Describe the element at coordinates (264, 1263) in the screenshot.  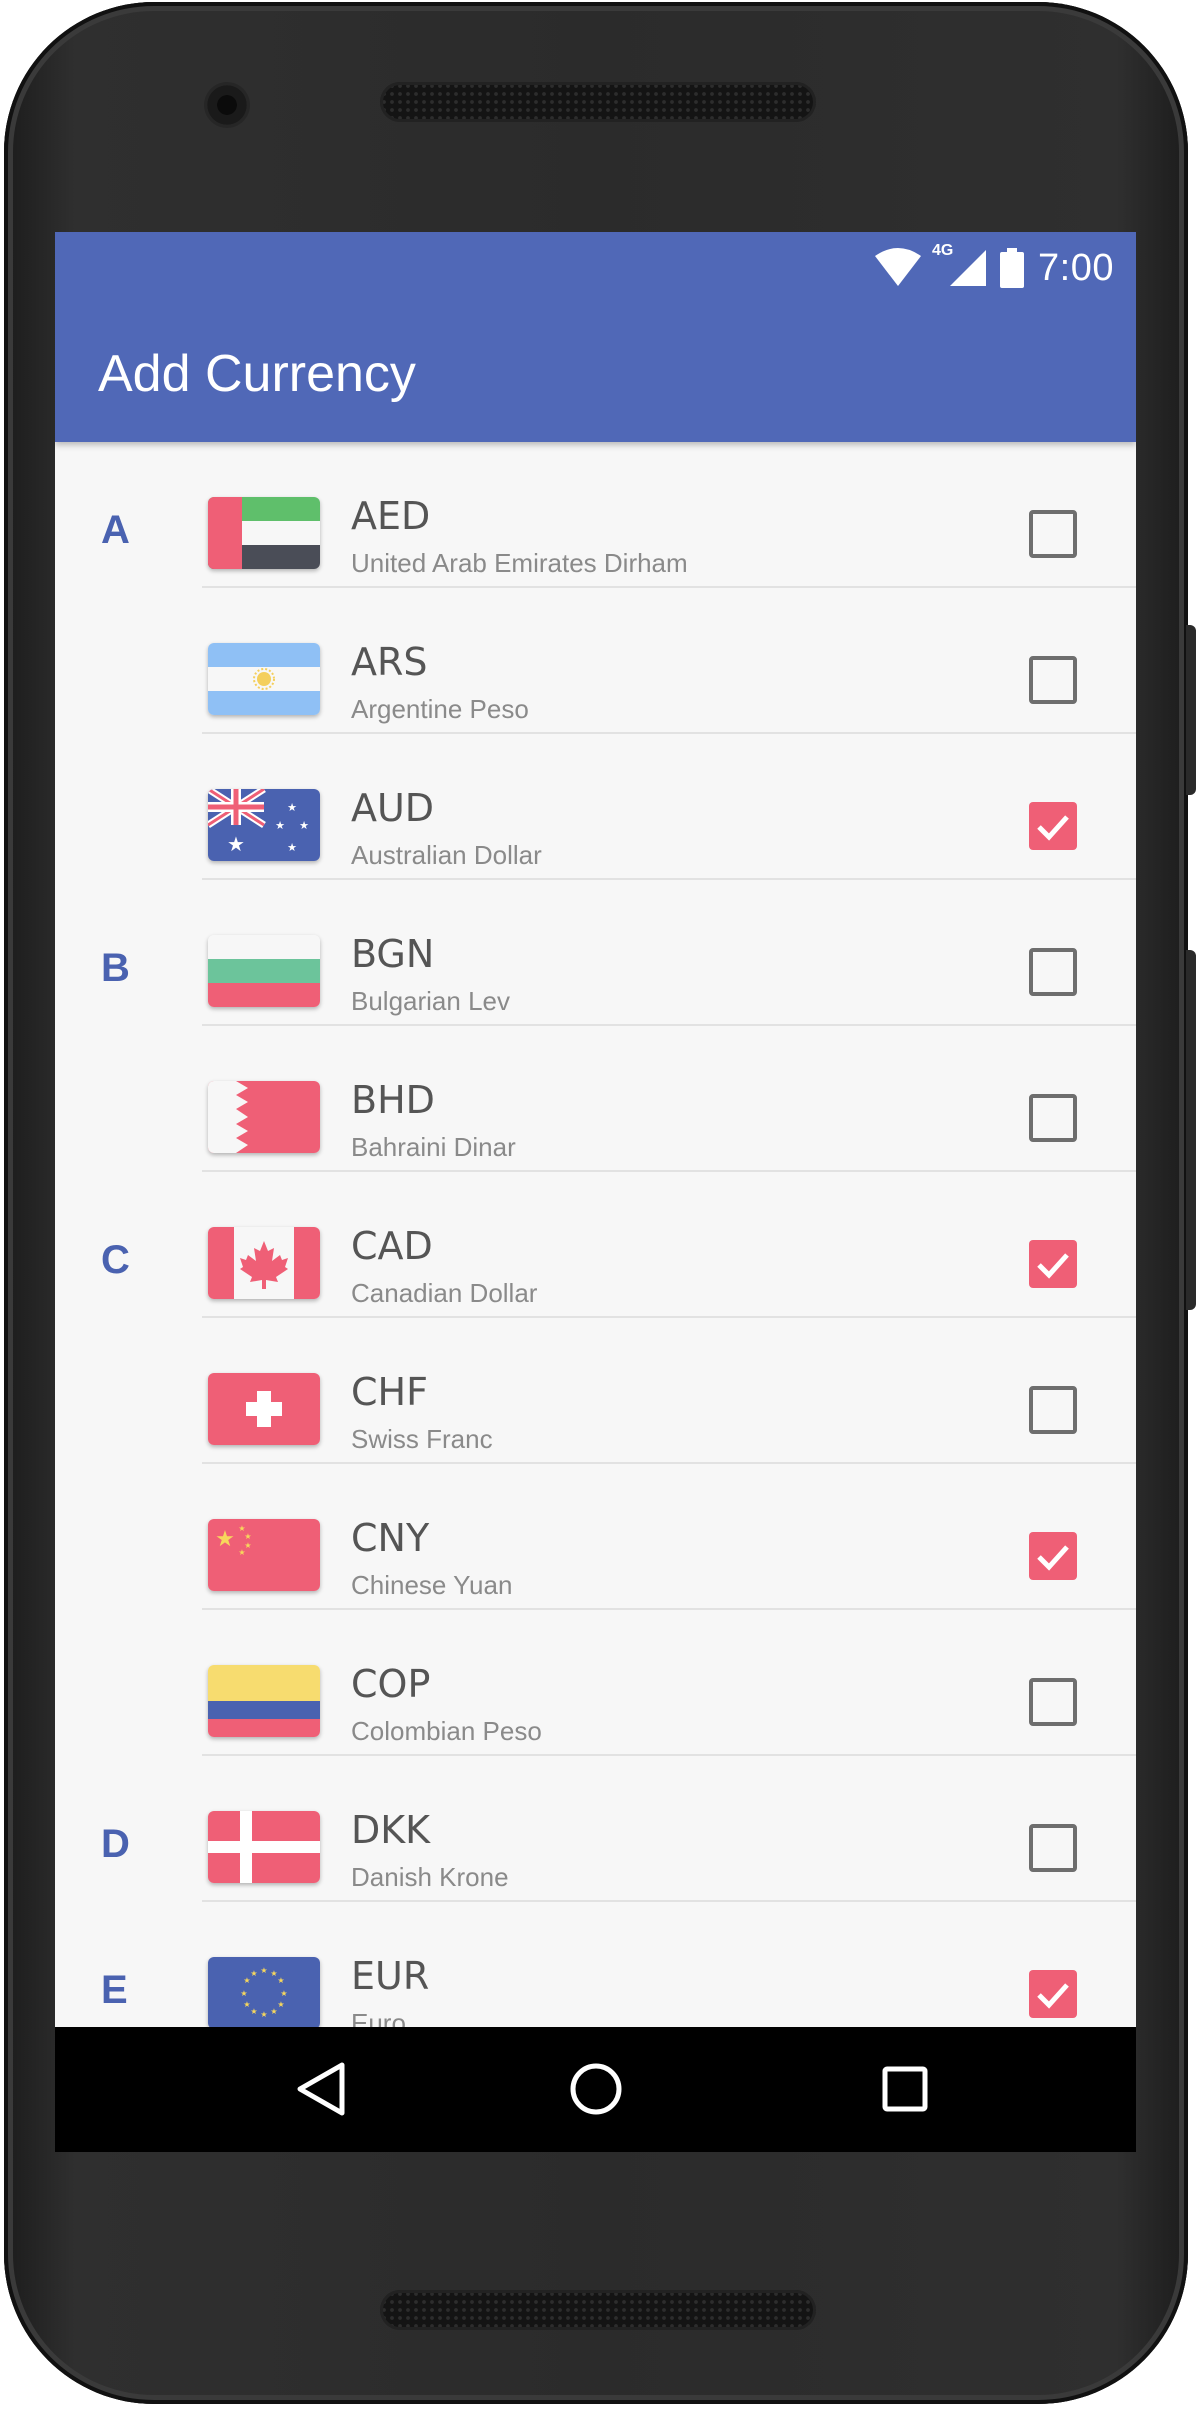
I see `canada-flag-icon` at that location.